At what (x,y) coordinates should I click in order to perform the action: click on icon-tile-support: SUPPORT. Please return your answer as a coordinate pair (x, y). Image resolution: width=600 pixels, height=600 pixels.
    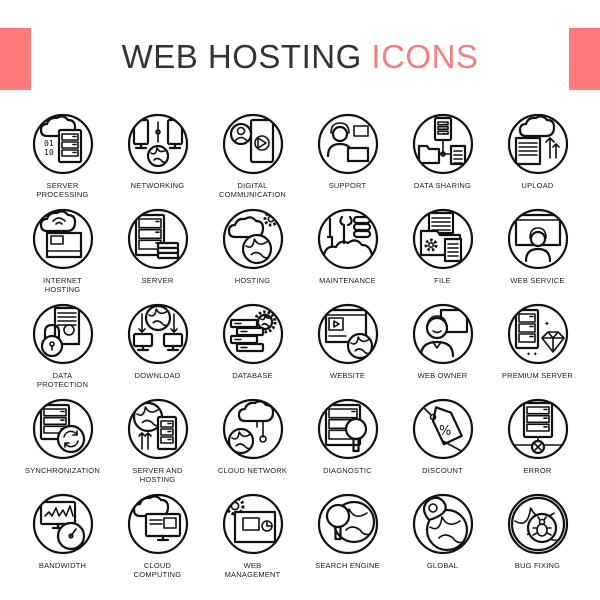
    Looking at the image, I should click on (347, 159).